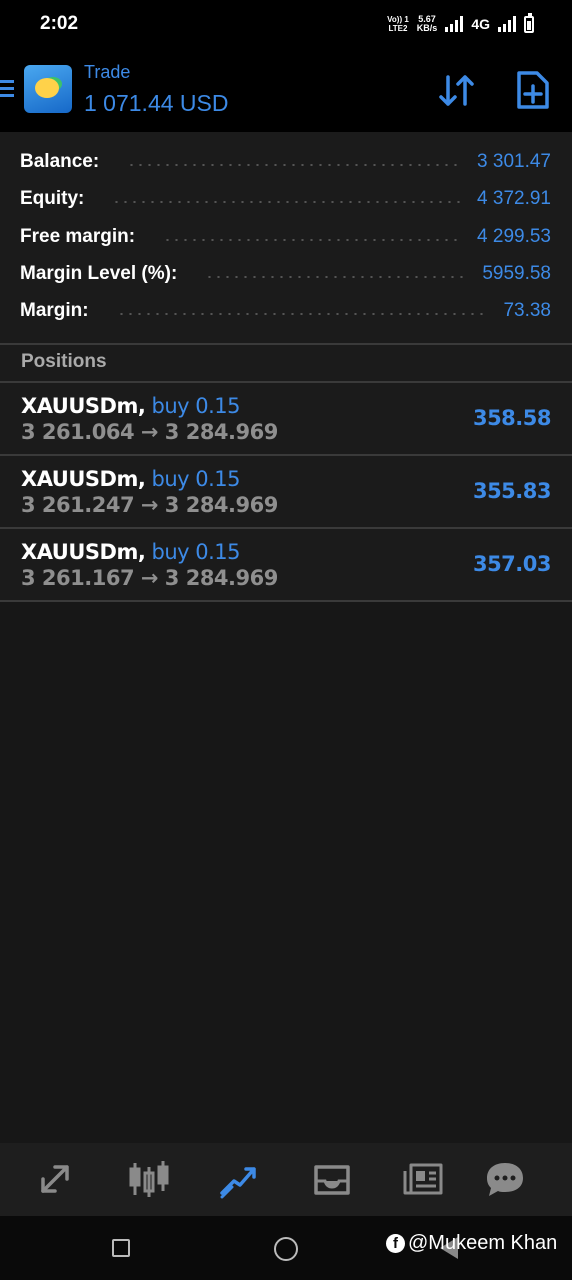  What do you see at coordinates (54, 310) in the screenshot?
I see `summary-label: Margin:` at bounding box center [54, 310].